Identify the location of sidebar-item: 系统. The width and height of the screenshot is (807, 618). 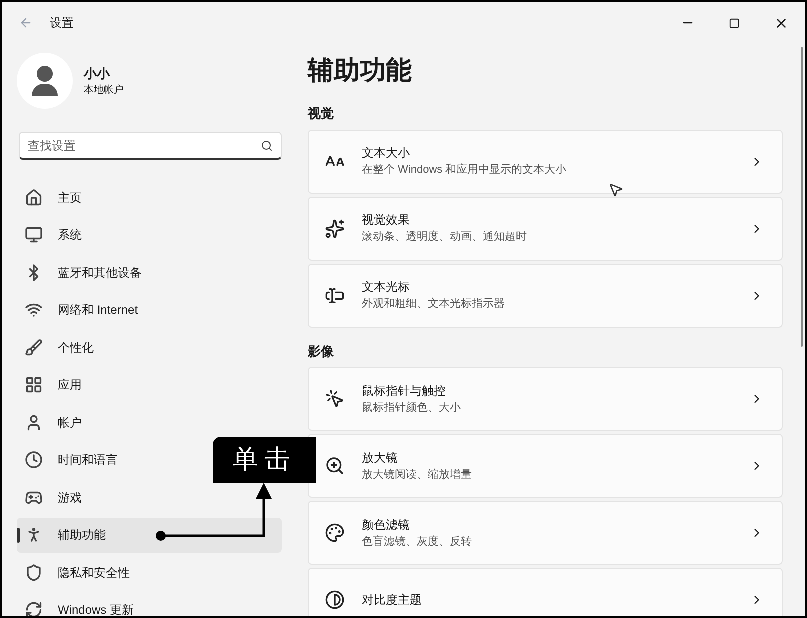
(149, 235).